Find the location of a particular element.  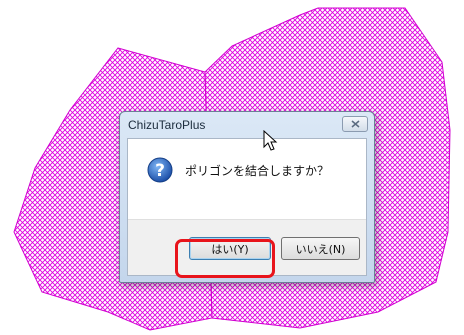

footer-divider is located at coordinates (247, 219).